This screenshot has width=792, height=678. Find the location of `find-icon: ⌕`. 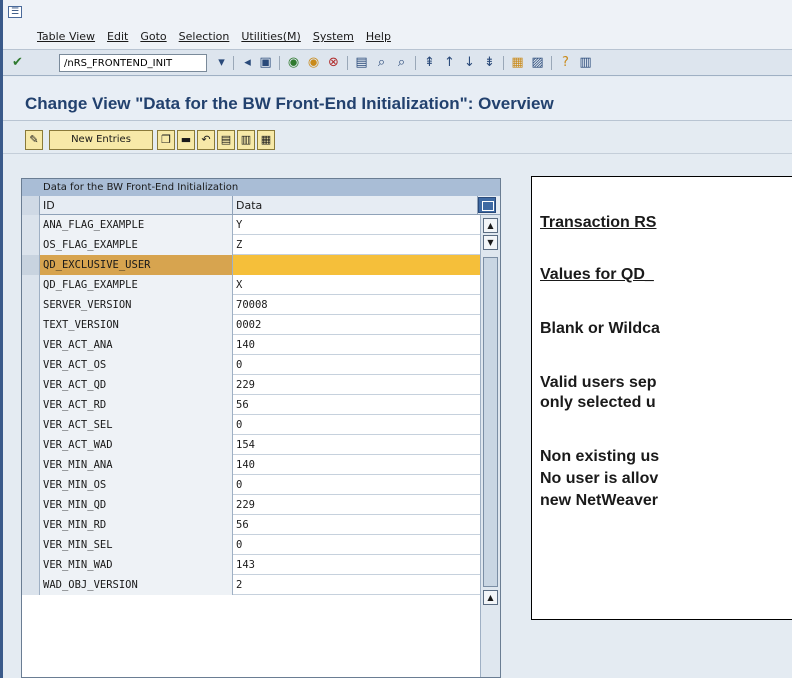

find-icon: ⌕ is located at coordinates (381, 62).